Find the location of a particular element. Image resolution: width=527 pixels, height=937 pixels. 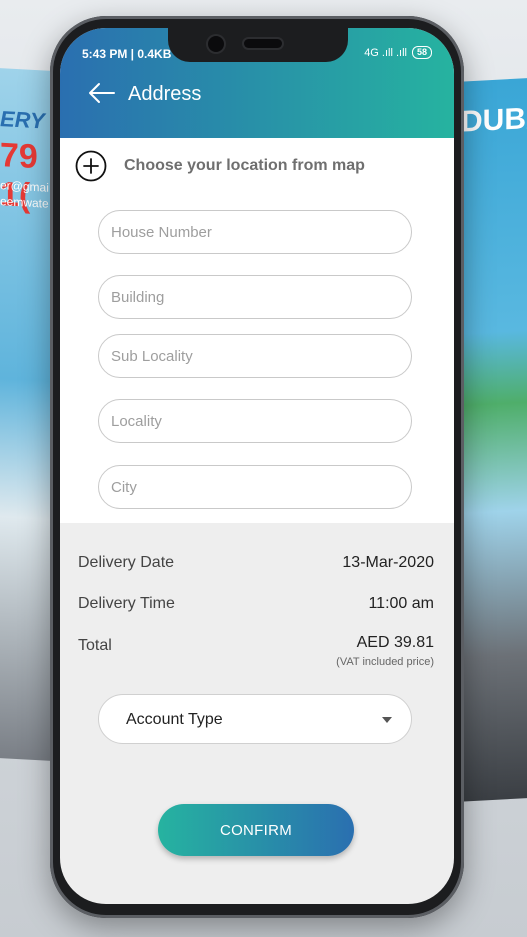

promo-title: DUBA is located at coordinates (494, 120).